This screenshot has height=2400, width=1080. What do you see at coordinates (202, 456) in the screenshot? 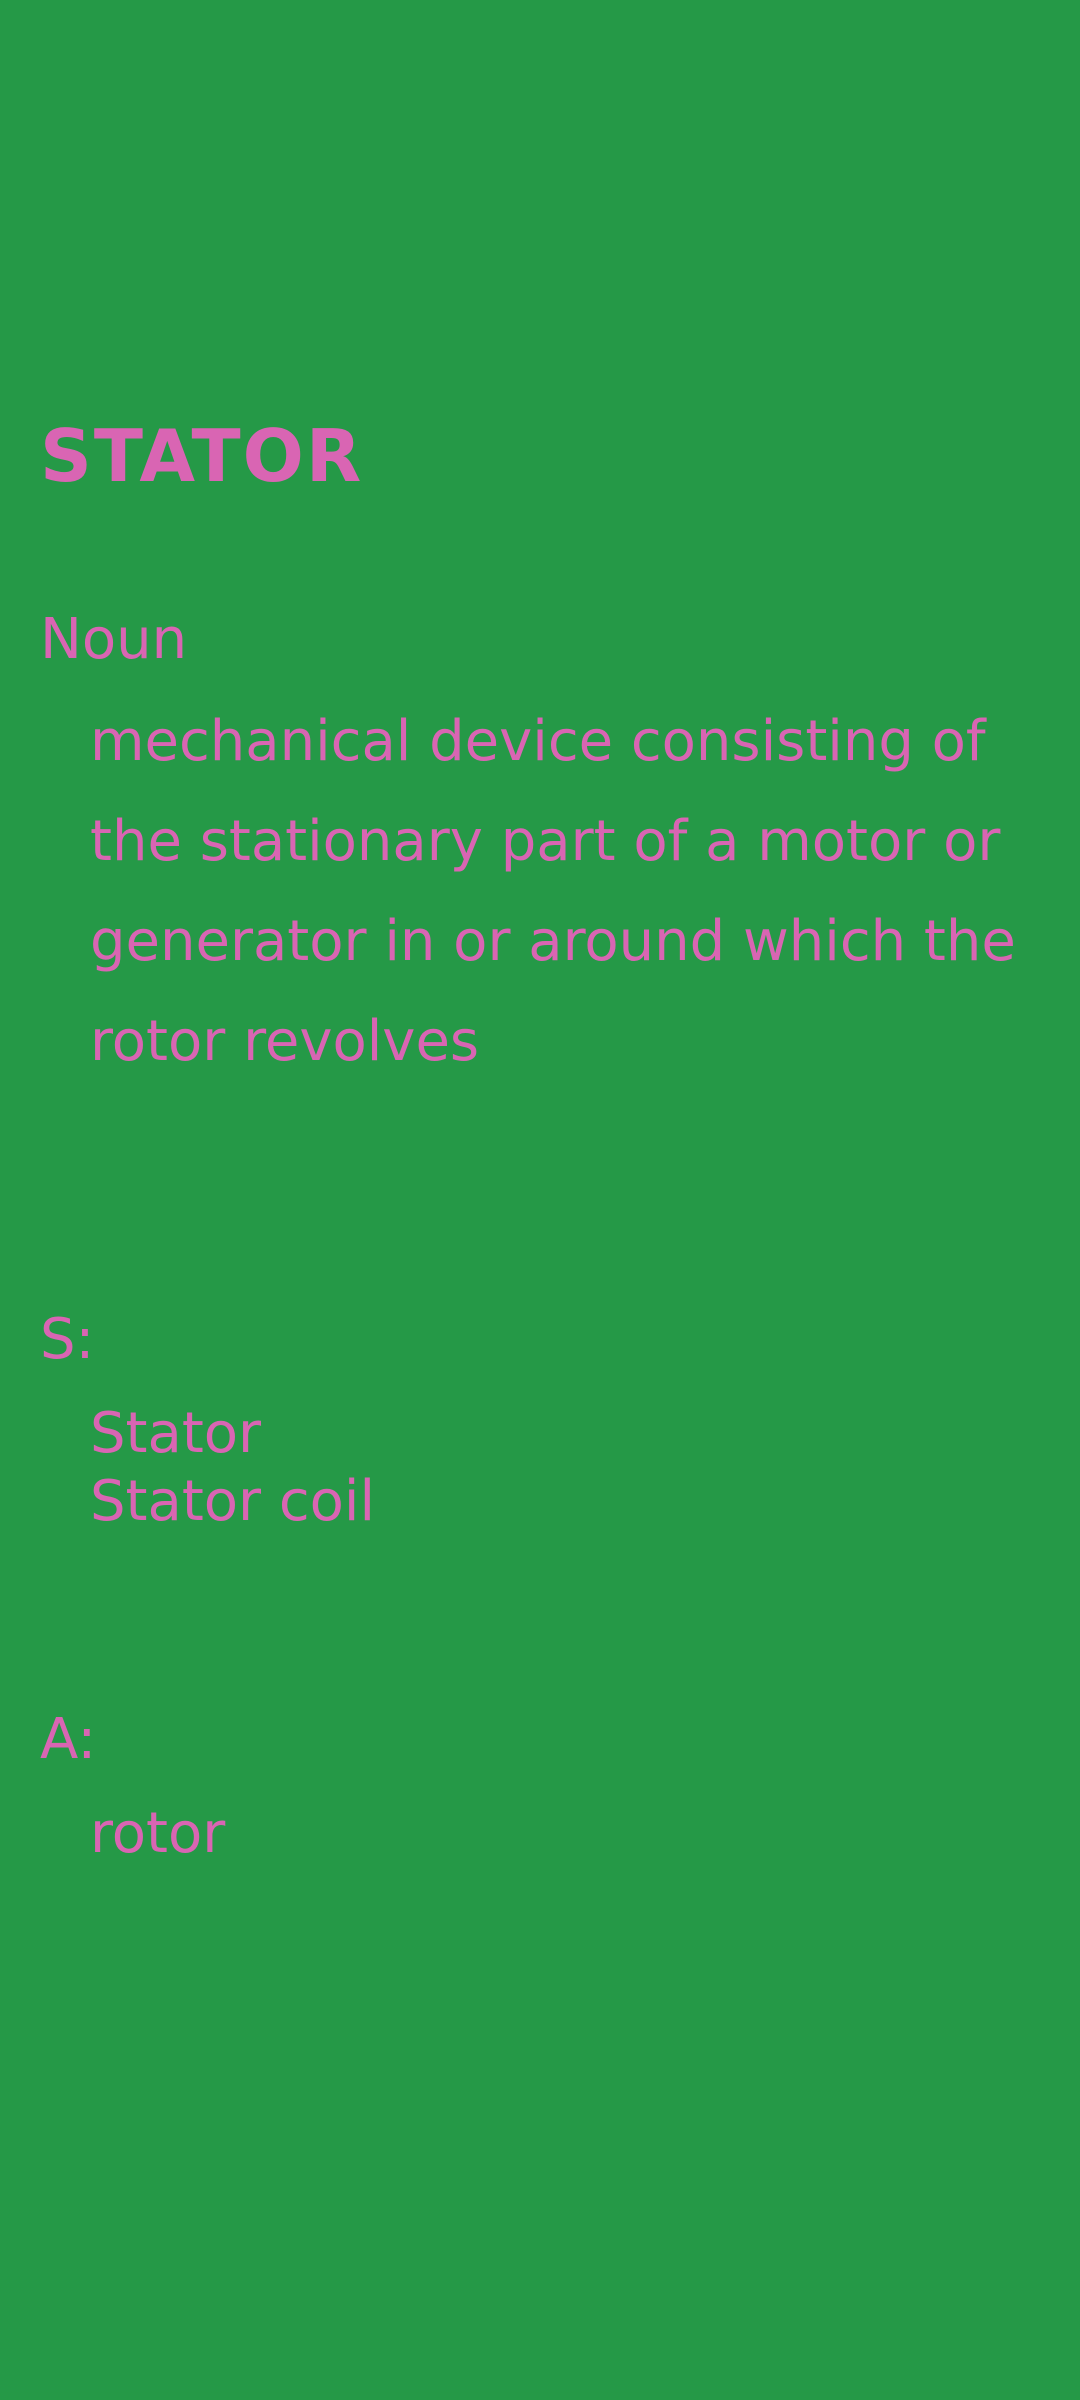
I see `word-title: STATOR` at bounding box center [202, 456].